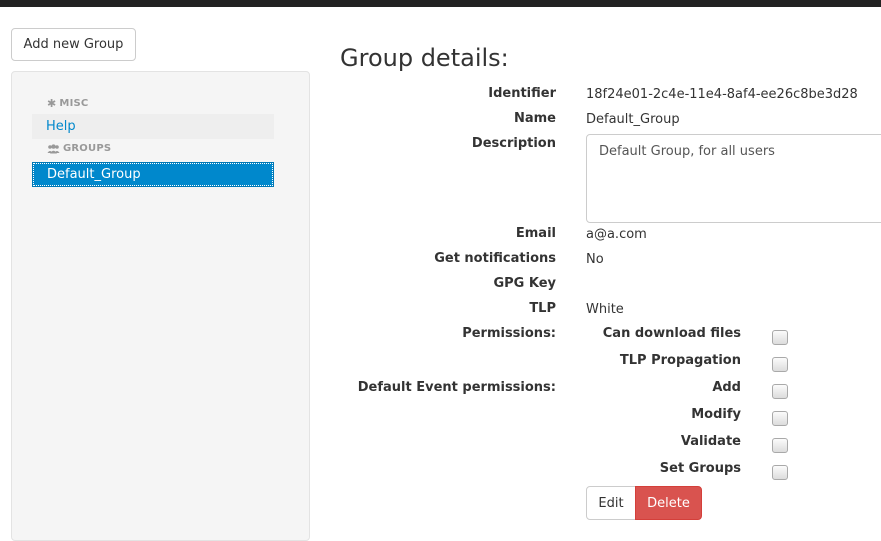 The height and width of the screenshot is (541, 881). I want to click on users-icon, so click(53, 148).